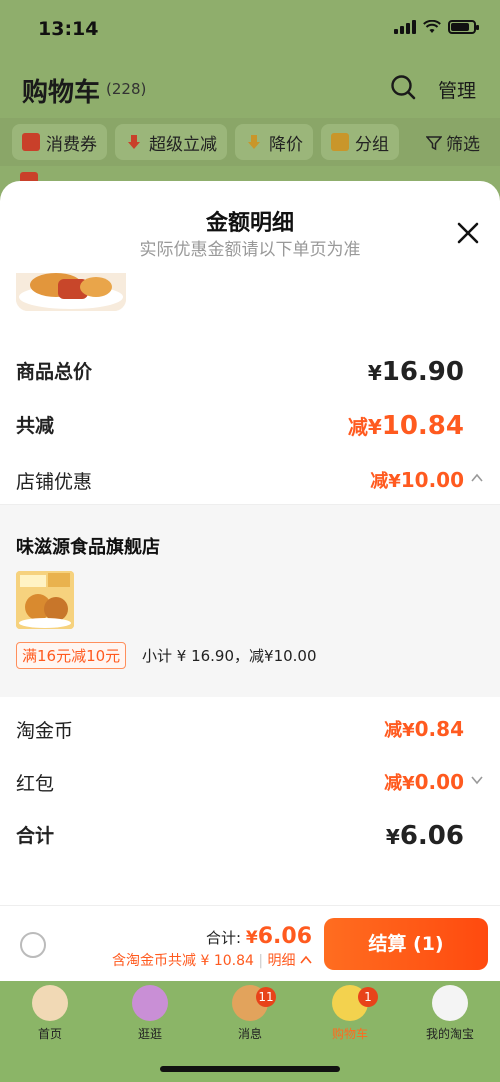 The image size is (500, 1082). Describe the element at coordinates (439, 729) in the screenshot. I see `taobao-coins-amount: 0.84` at that location.